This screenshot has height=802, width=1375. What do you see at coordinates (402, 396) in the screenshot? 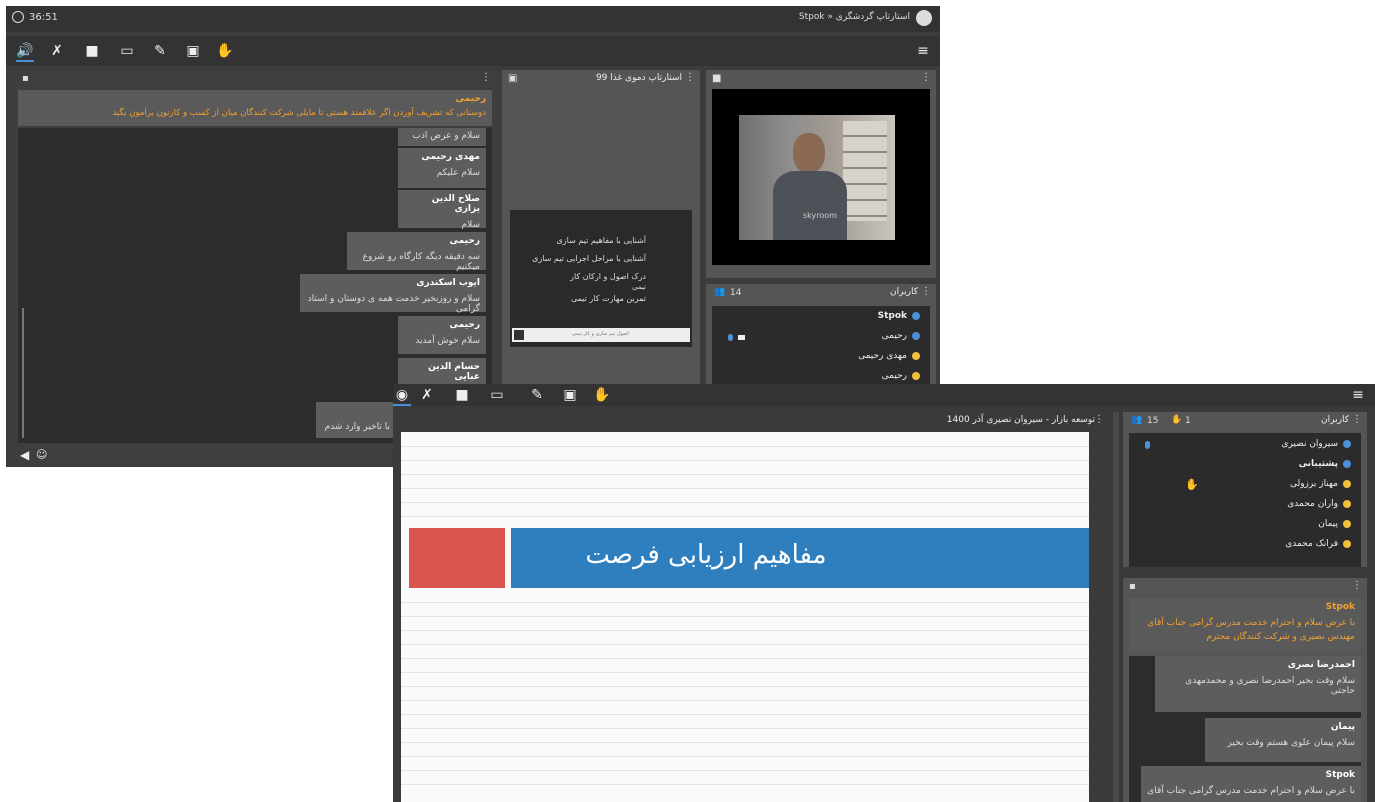
I see `speaker-icon: ◉` at bounding box center [402, 396].